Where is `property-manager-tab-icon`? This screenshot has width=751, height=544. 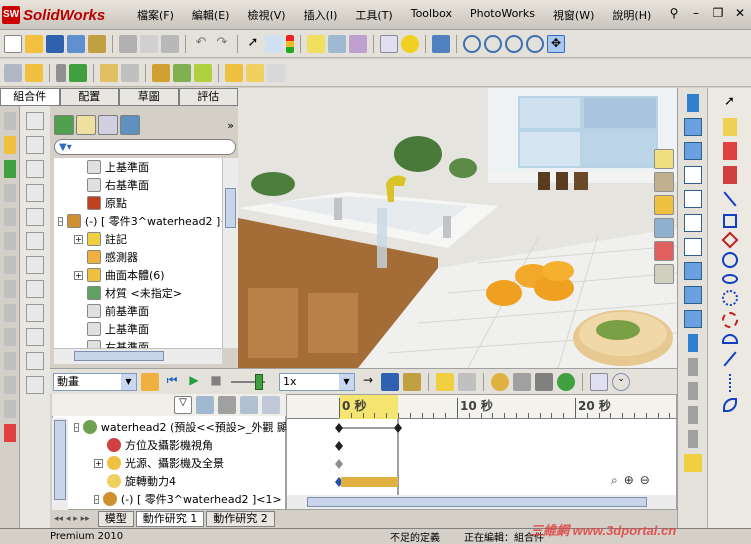
property-manager-tab-icon is located at coordinates (86, 125).